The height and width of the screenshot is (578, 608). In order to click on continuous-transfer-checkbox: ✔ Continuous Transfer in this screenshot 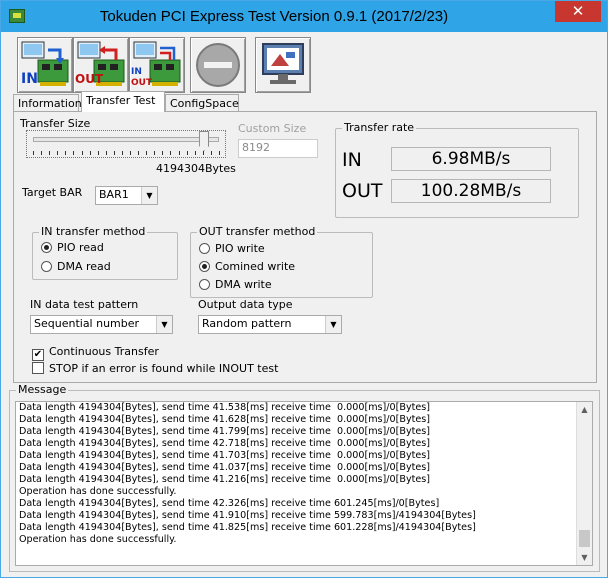, I will do `click(95, 353)`.